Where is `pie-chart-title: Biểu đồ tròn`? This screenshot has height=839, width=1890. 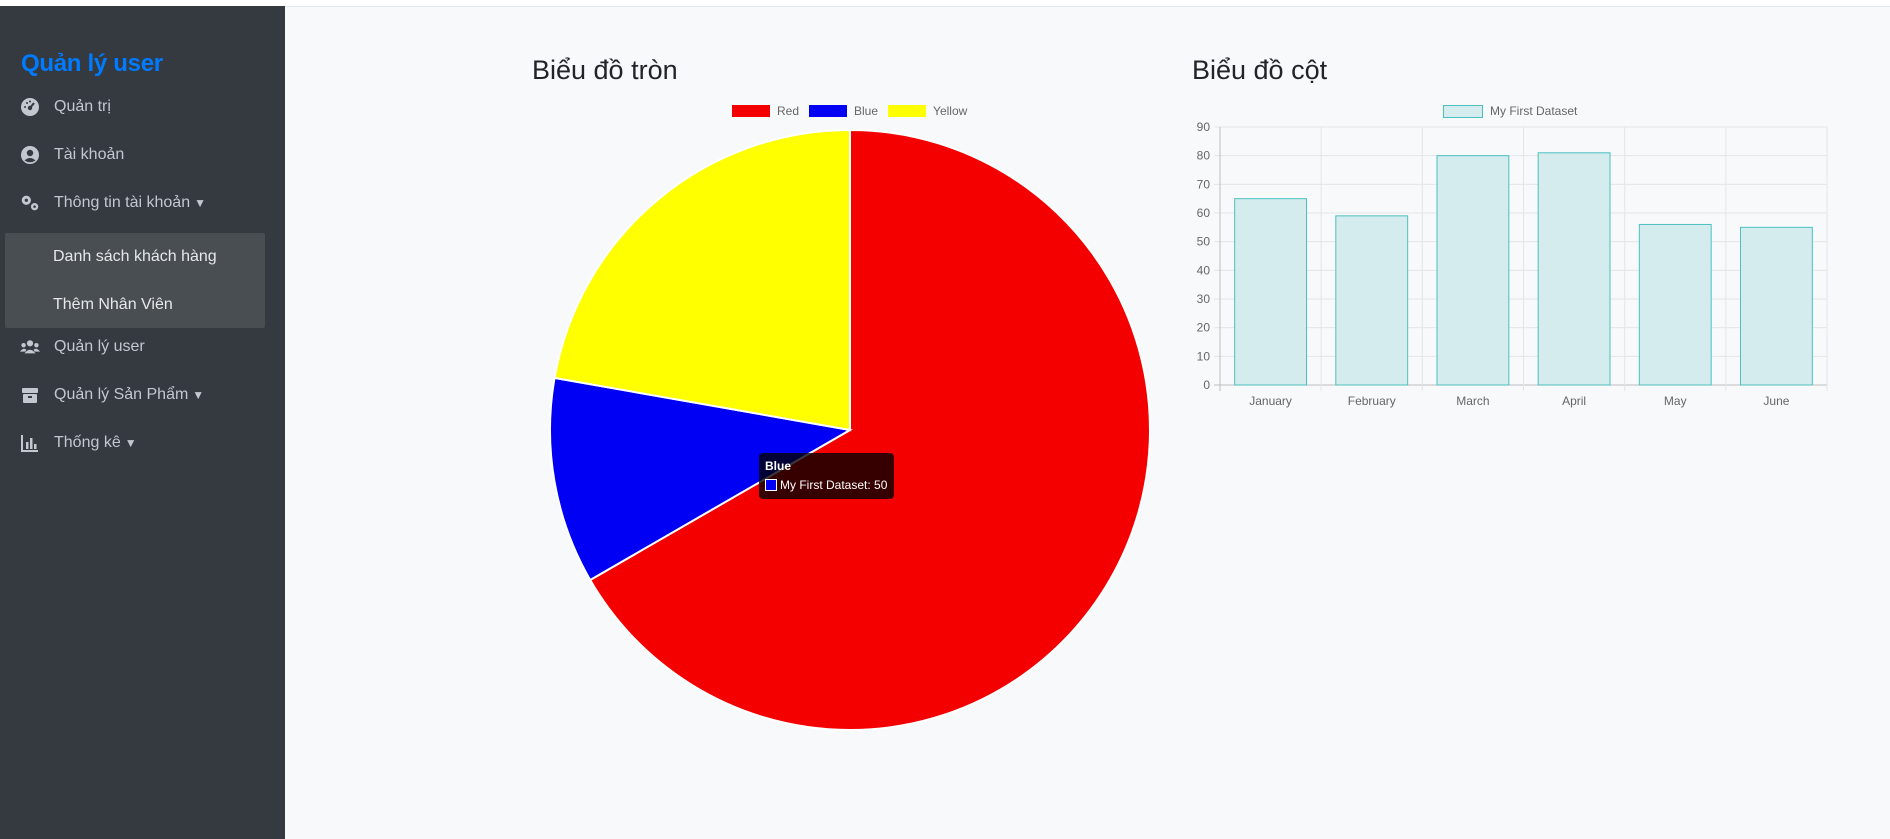
pie-chart-title: Biểu đồ tròn is located at coordinates (605, 70).